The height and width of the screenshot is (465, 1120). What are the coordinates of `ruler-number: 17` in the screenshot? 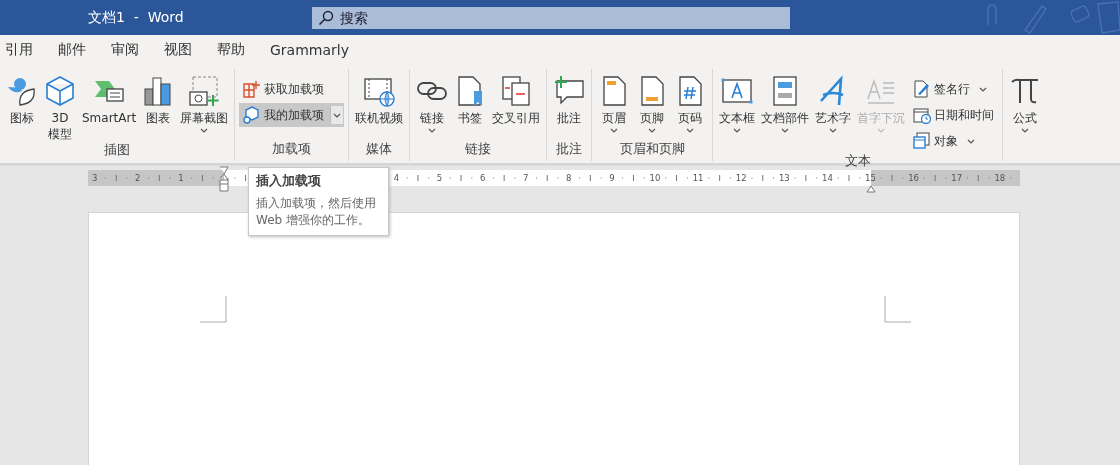 It's located at (957, 178).